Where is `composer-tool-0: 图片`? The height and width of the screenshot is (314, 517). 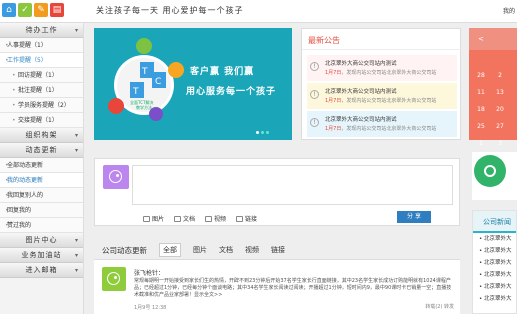
composer-tool-0: 图片 is located at coordinates (153, 218).